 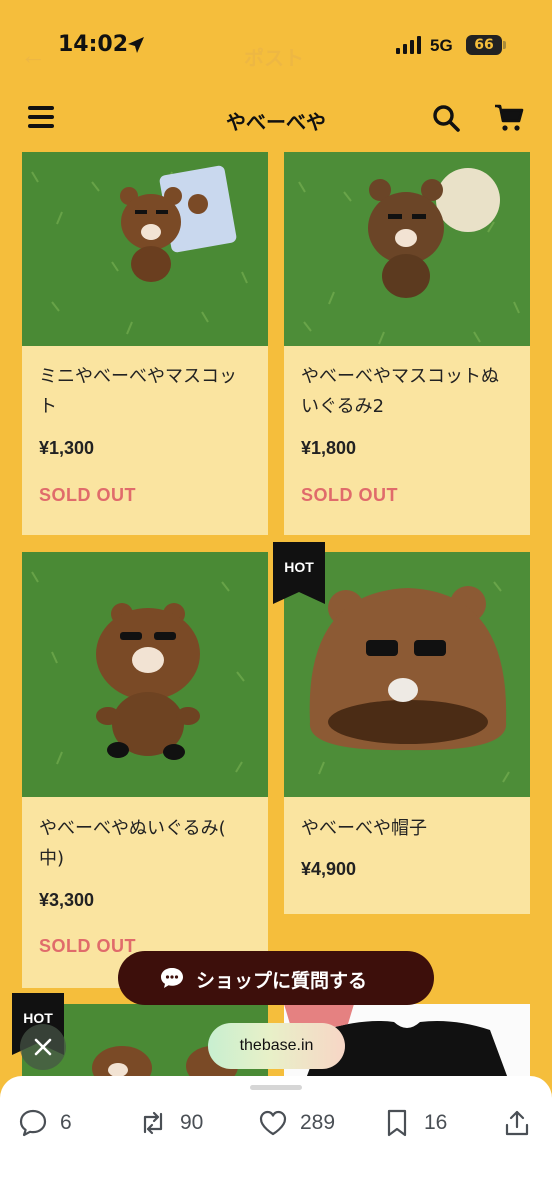 I want to click on share-icon, so click(x=517, y=1123).